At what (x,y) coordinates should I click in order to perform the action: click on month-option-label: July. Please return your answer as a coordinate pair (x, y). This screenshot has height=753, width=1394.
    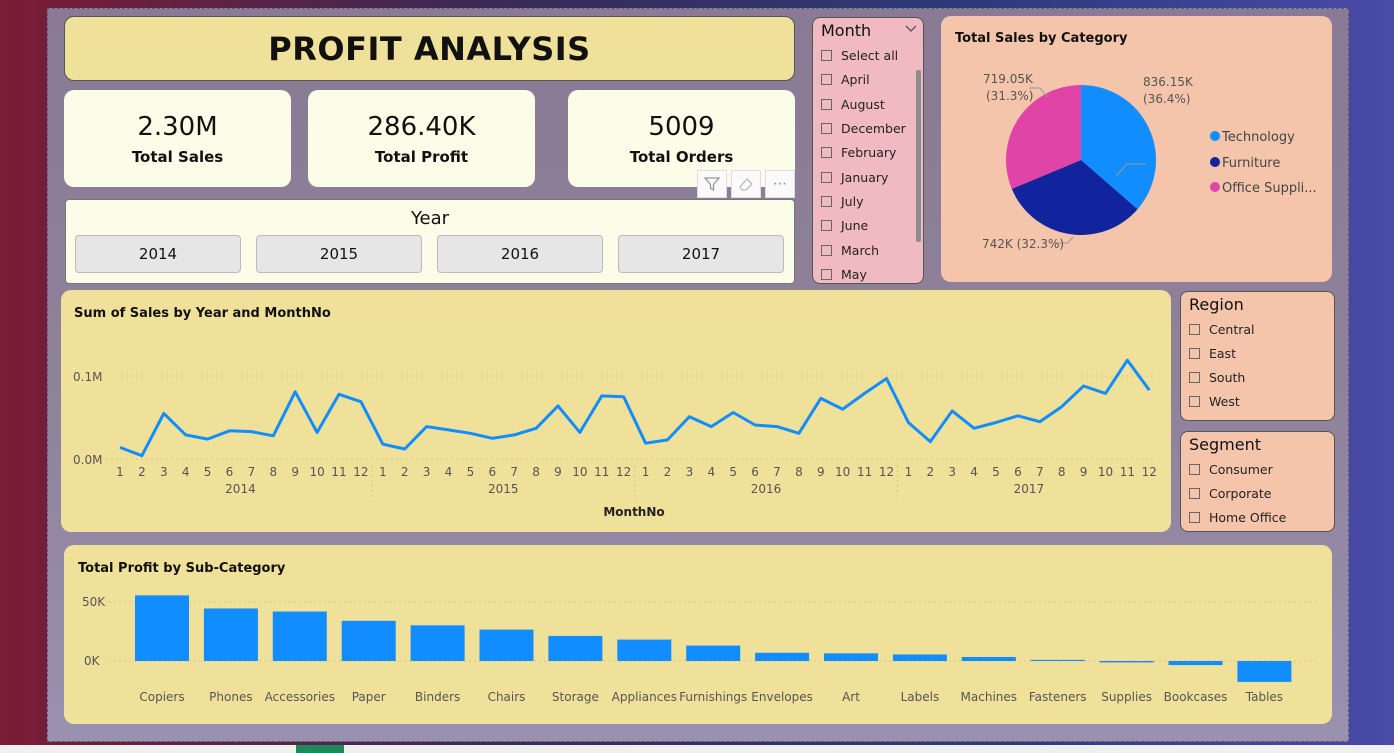
    Looking at the image, I should click on (852, 201).